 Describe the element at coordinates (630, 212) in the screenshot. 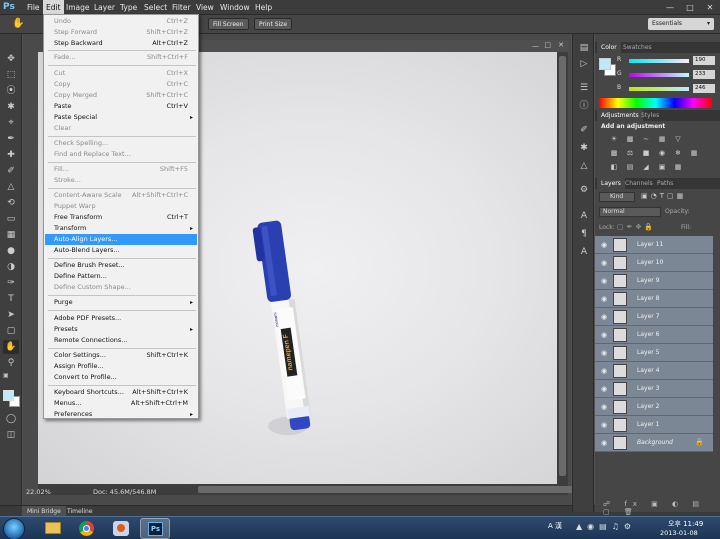

I see `blend-mode-select: Normal` at that location.